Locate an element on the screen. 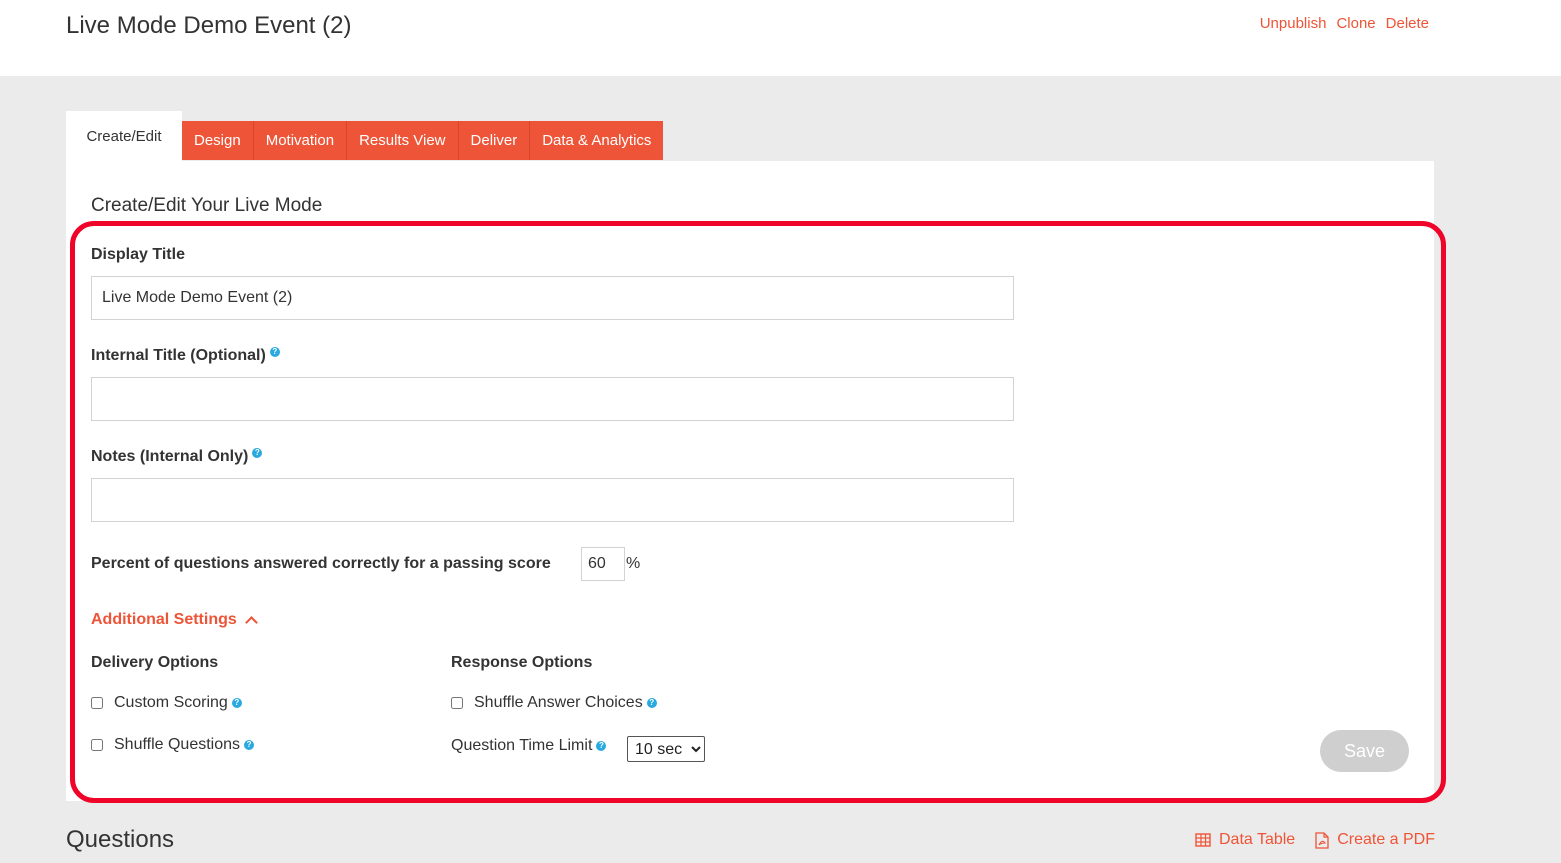 The height and width of the screenshot is (863, 1561). time-limit-label-row: Question Time Limit? is located at coordinates (529, 746).